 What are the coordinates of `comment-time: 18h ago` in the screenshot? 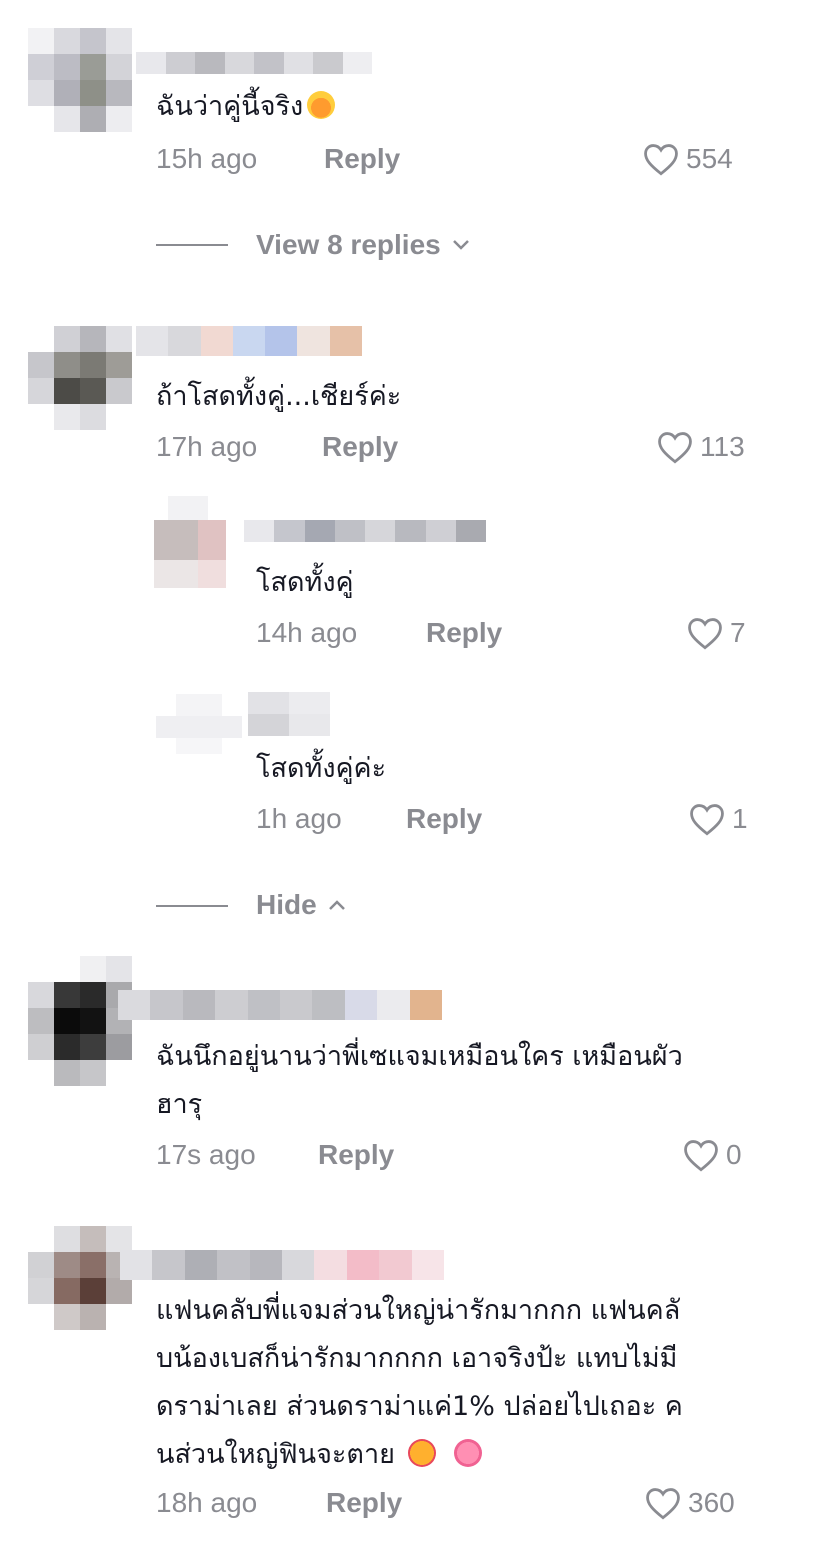 It's located at (207, 1502).